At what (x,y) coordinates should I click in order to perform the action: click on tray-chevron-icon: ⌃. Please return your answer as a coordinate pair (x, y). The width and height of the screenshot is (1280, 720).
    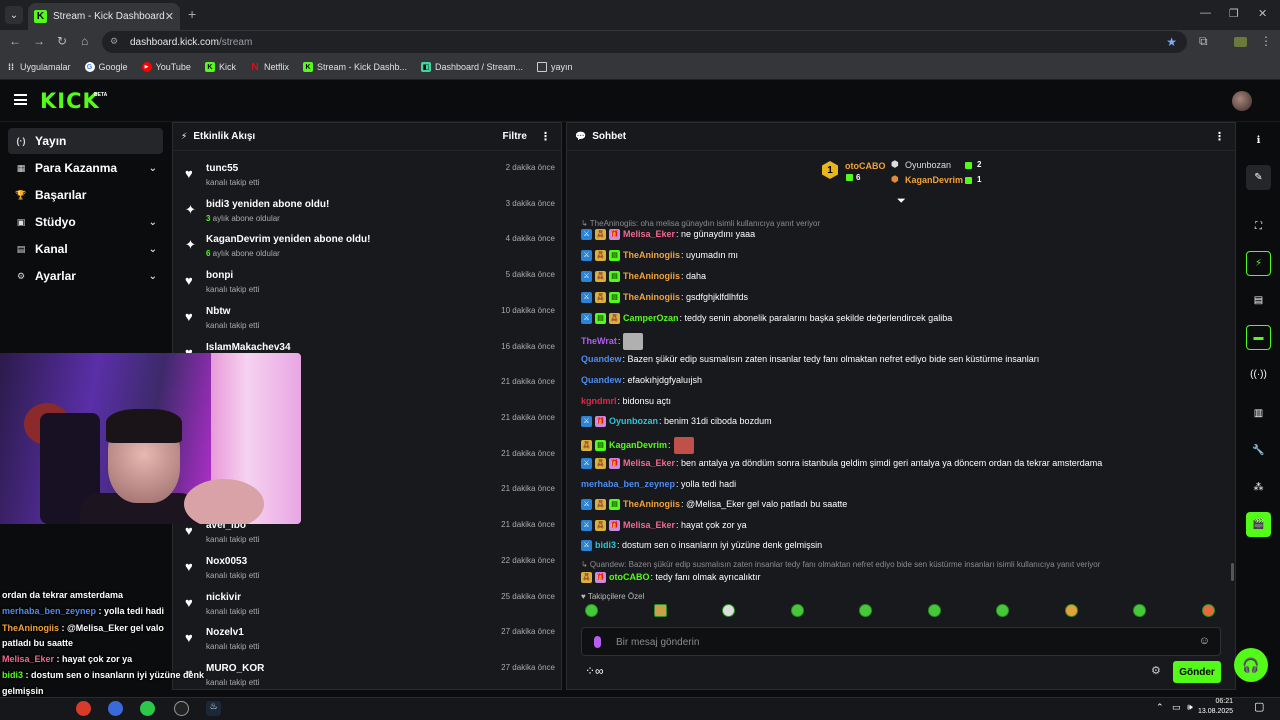
    Looking at the image, I should click on (1160, 707).